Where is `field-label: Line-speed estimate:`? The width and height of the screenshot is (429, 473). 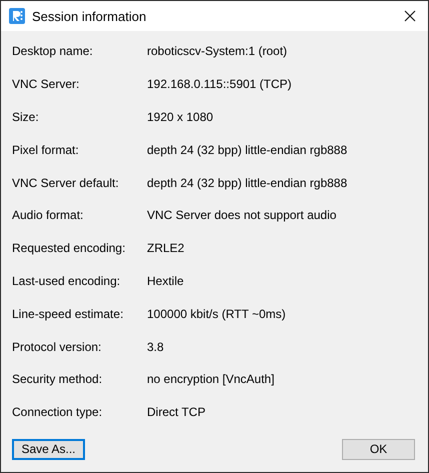
field-label: Line-speed estimate: is located at coordinates (68, 313).